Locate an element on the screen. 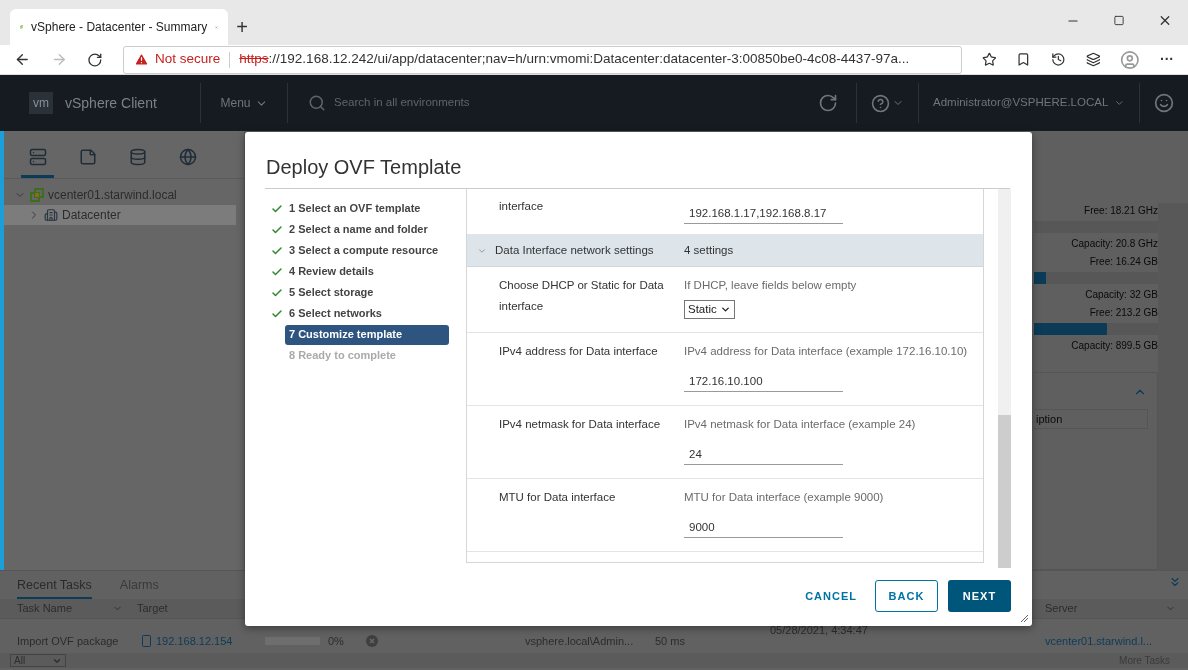 The image size is (1188, 670). free-label: Free: 16.24 GB is located at coordinates (1123, 262).